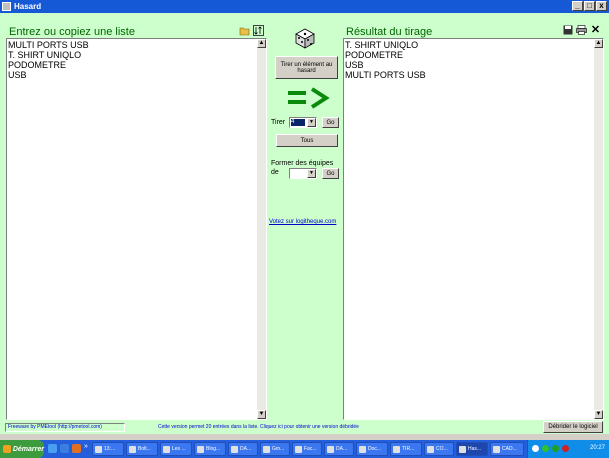 The image size is (609, 458). What do you see at coordinates (76, 448) in the screenshot?
I see `firefox-icon` at bounding box center [76, 448].